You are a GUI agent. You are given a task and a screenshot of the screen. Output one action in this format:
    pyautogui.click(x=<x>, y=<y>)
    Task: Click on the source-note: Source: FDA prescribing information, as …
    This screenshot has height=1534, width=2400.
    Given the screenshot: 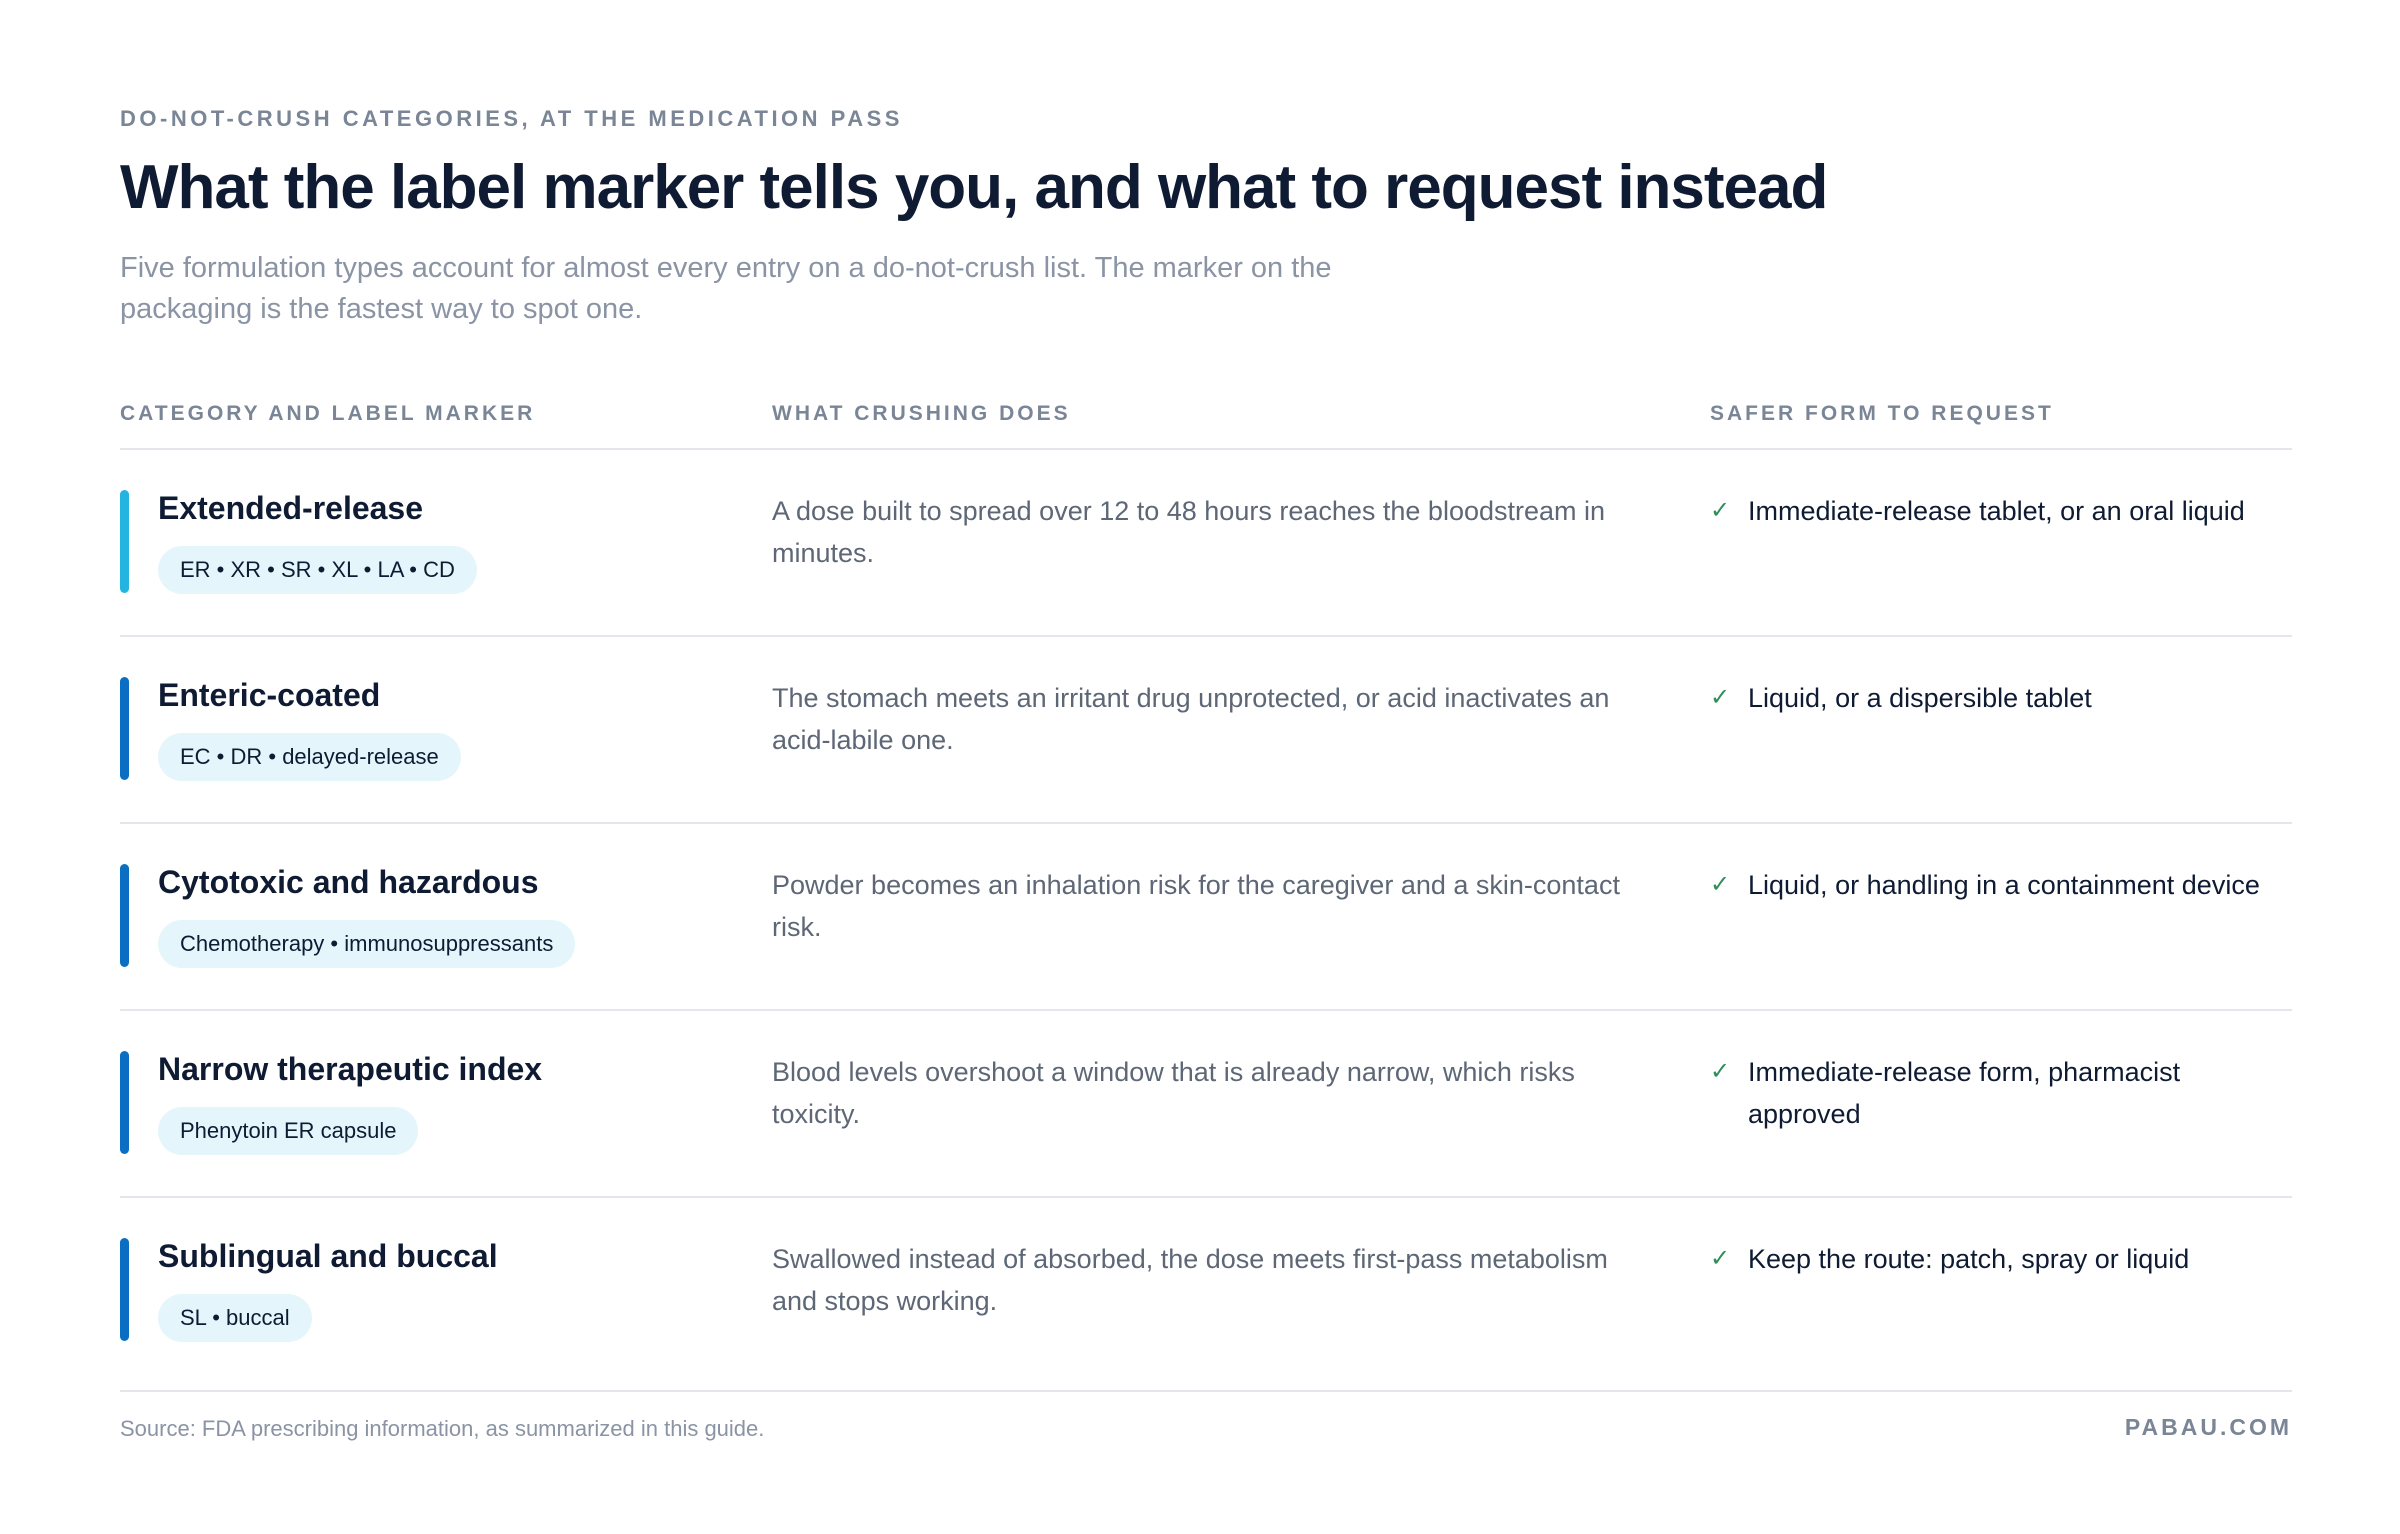 What is the action you would take?
    pyautogui.click(x=442, y=1428)
    